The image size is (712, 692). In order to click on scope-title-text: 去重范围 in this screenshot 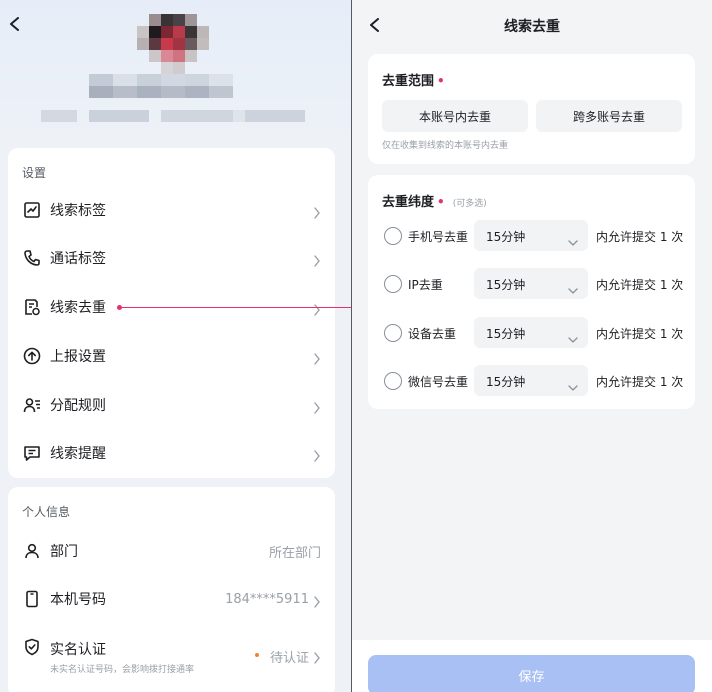, I will do `click(408, 81)`.